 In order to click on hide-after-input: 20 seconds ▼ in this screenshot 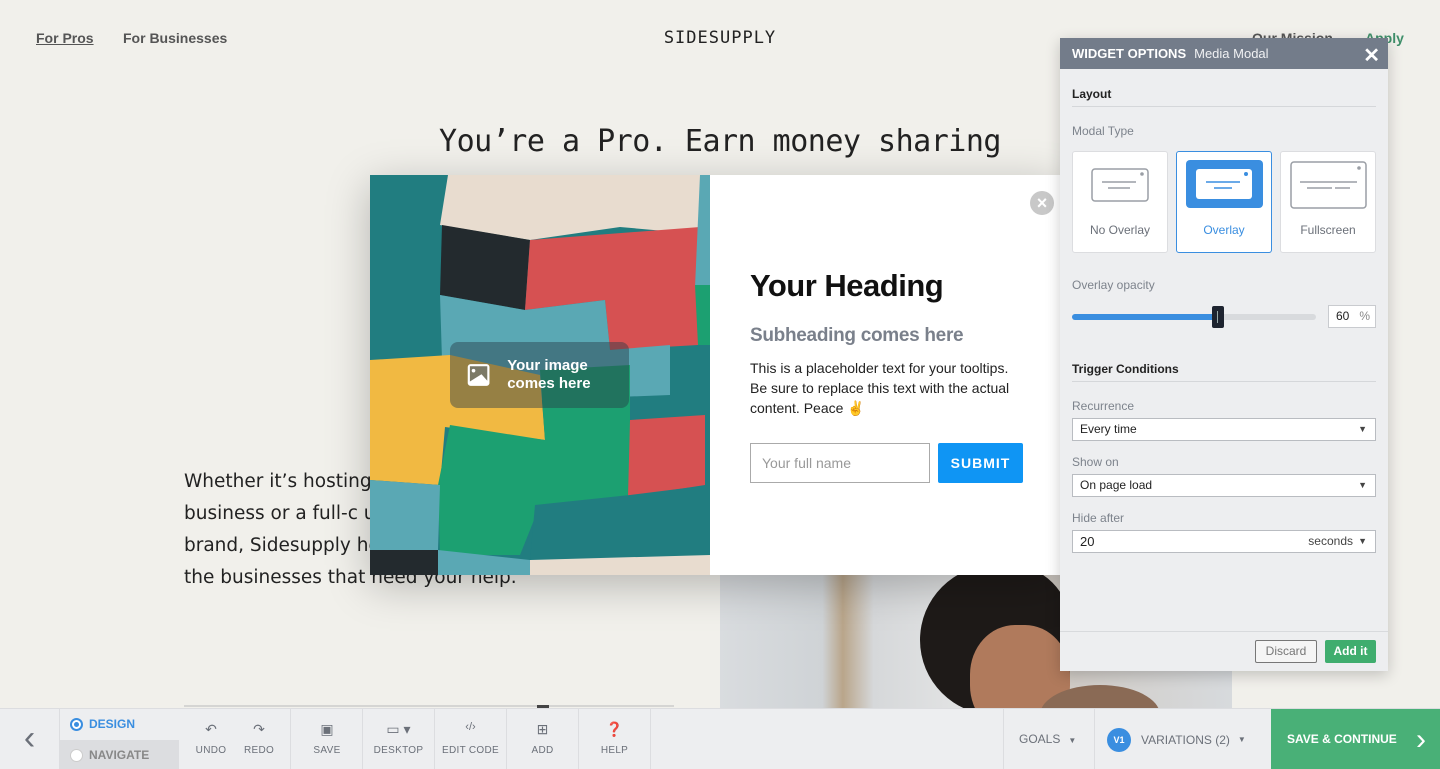, I will do `click(1224, 541)`.